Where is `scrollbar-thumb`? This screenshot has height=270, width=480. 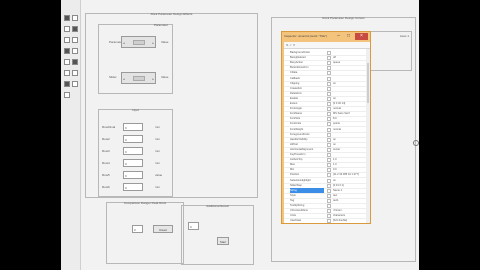 scrollbar-thumb is located at coordinates (368, 83).